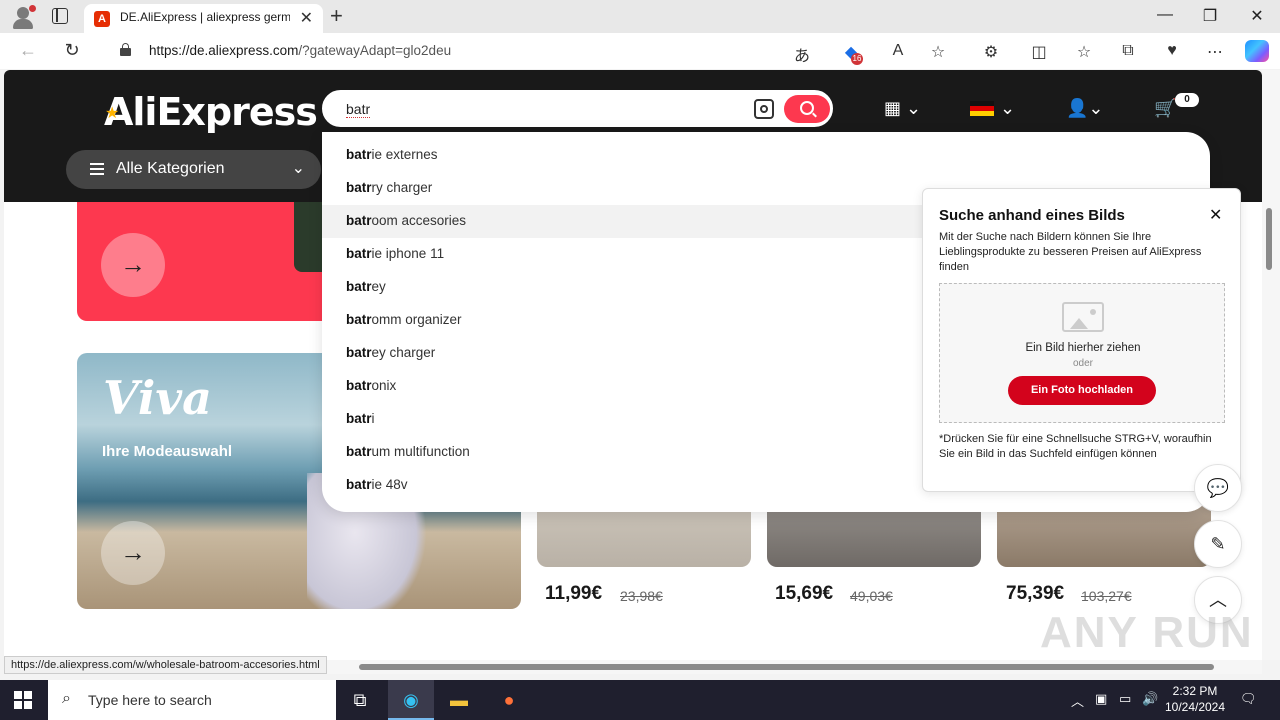 This screenshot has height=720, width=1280. What do you see at coordinates (298, 168) in the screenshot?
I see `chevron-down-icon: ⌄` at bounding box center [298, 168].